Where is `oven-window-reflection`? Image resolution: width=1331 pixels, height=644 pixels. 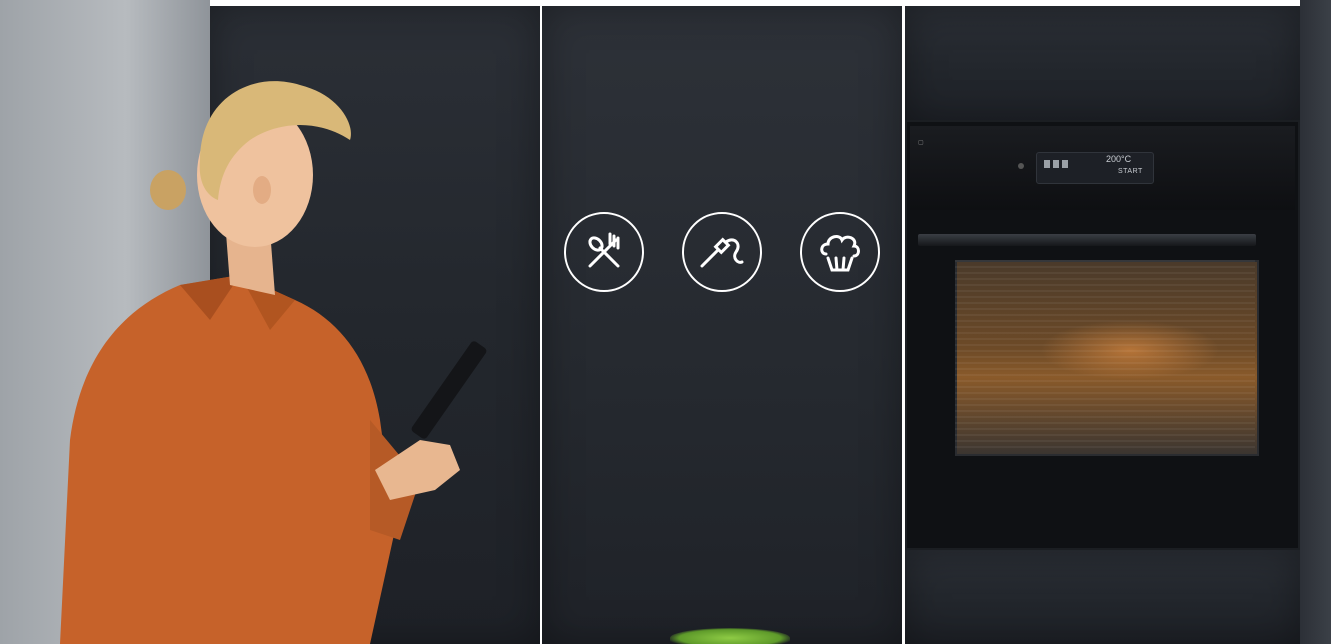 oven-window-reflection is located at coordinates (1105, 356).